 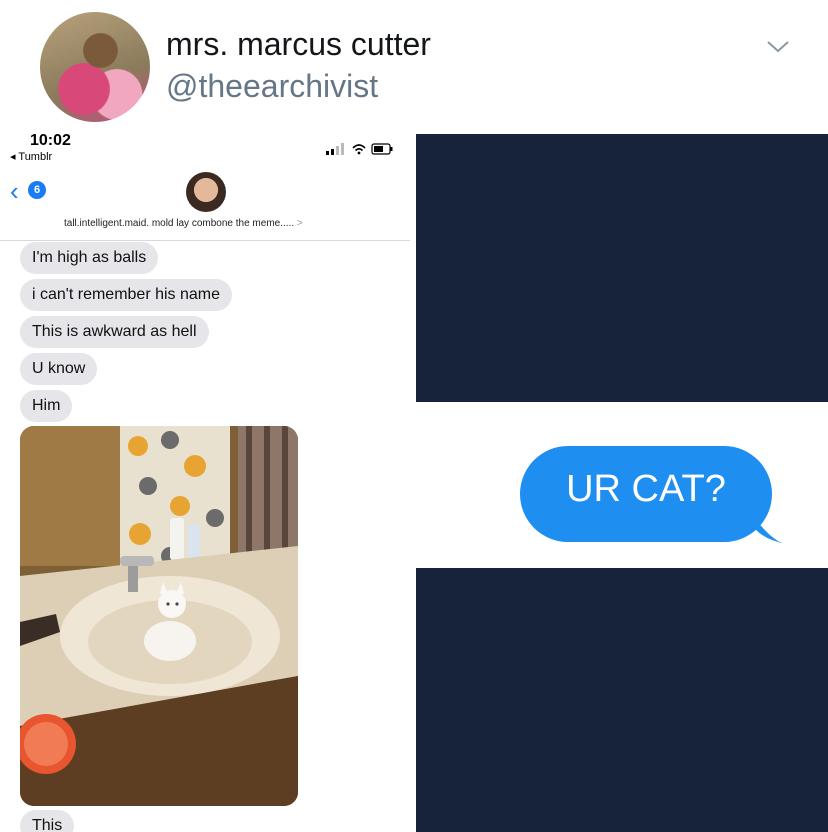 What do you see at coordinates (59, 369) in the screenshot?
I see `message-bubble: U know` at bounding box center [59, 369].